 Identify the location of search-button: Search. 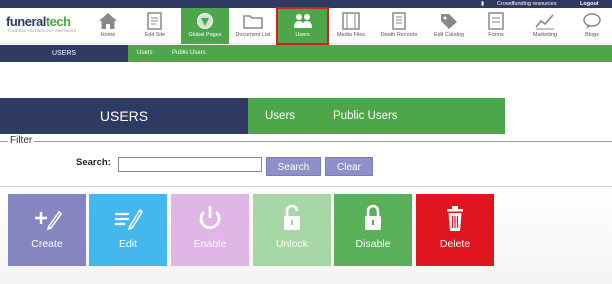
(293, 166).